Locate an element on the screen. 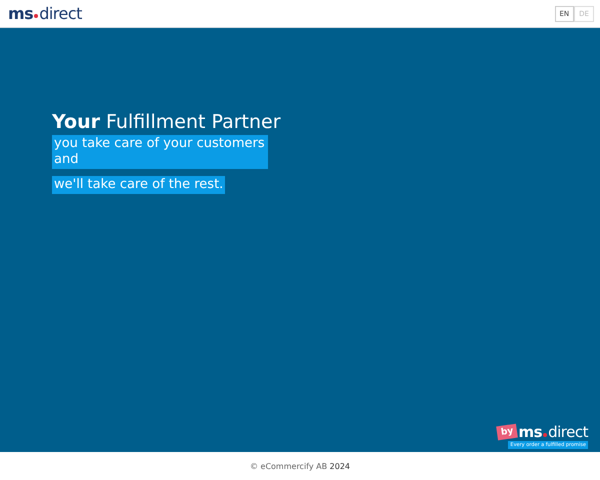 Image resolution: width=600 pixels, height=480 pixels. badge-prefix: by is located at coordinates (507, 432).